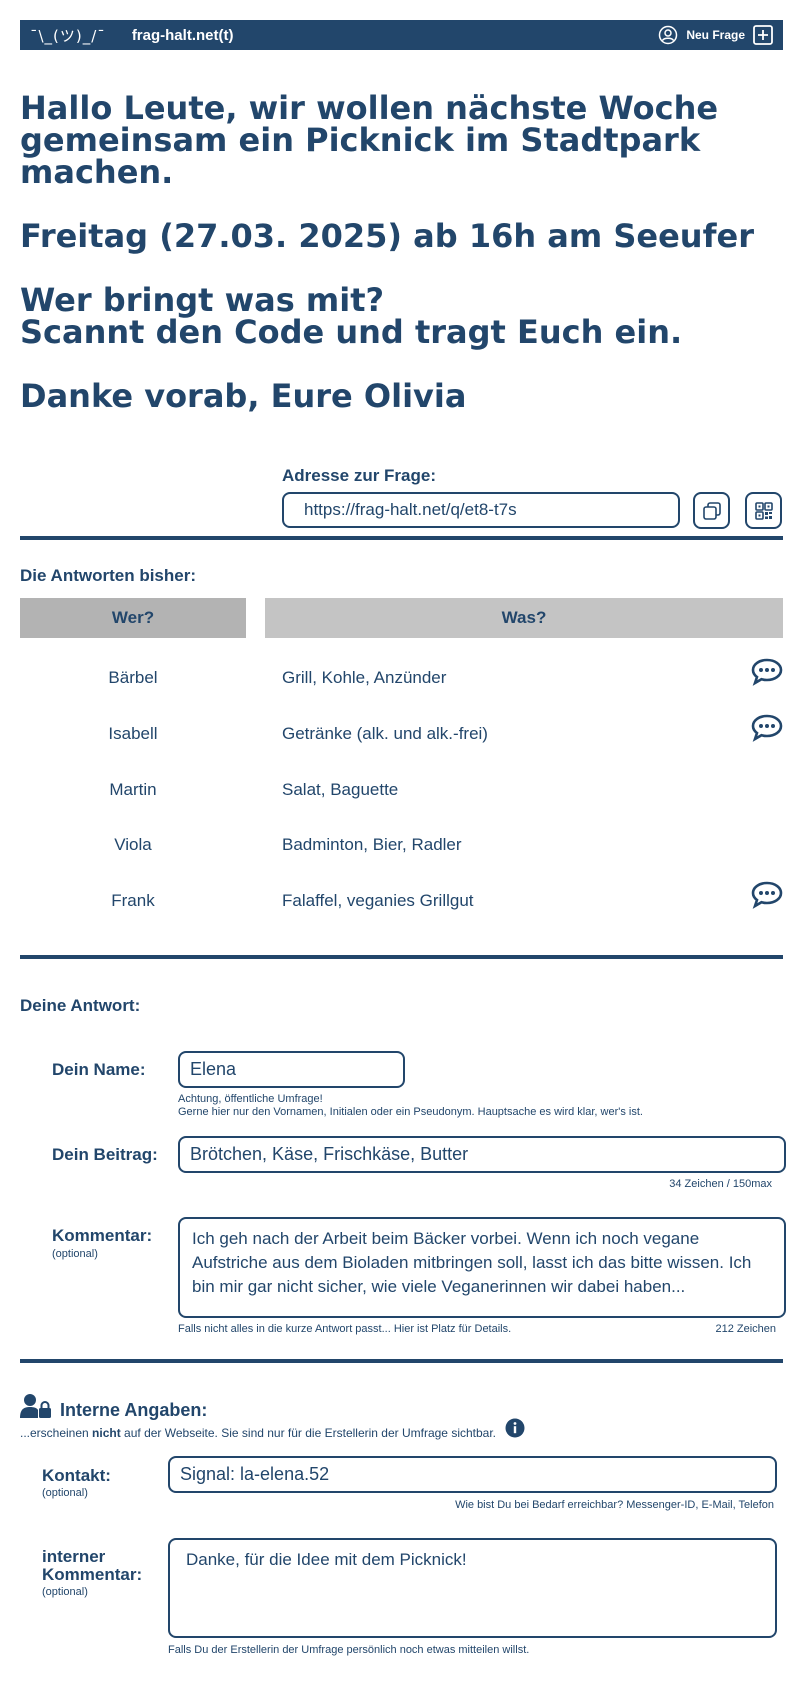 The image size is (800, 1700). I want to click on answer-what: Getränke (alk. und alk.-frei), so click(385, 733).